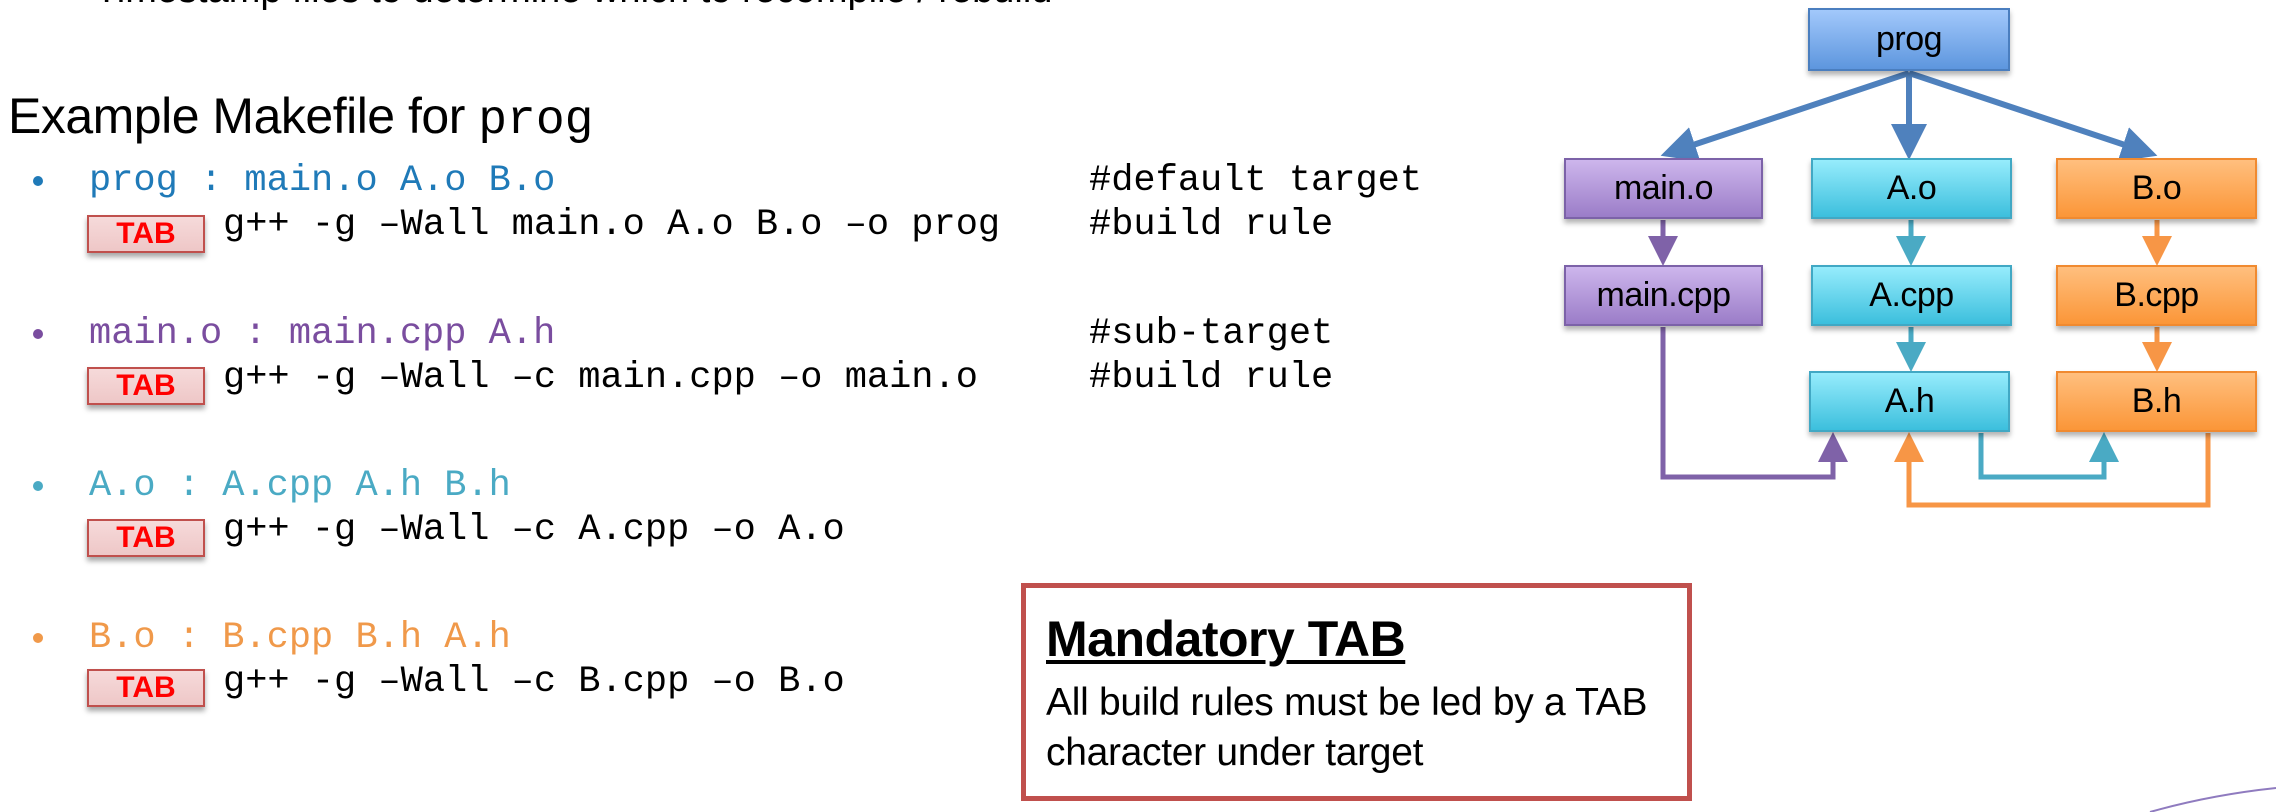 This screenshot has width=2276, height=812. Describe the element at coordinates (2048, 456) in the screenshot. I see `edge-a-h-b-h` at that location.